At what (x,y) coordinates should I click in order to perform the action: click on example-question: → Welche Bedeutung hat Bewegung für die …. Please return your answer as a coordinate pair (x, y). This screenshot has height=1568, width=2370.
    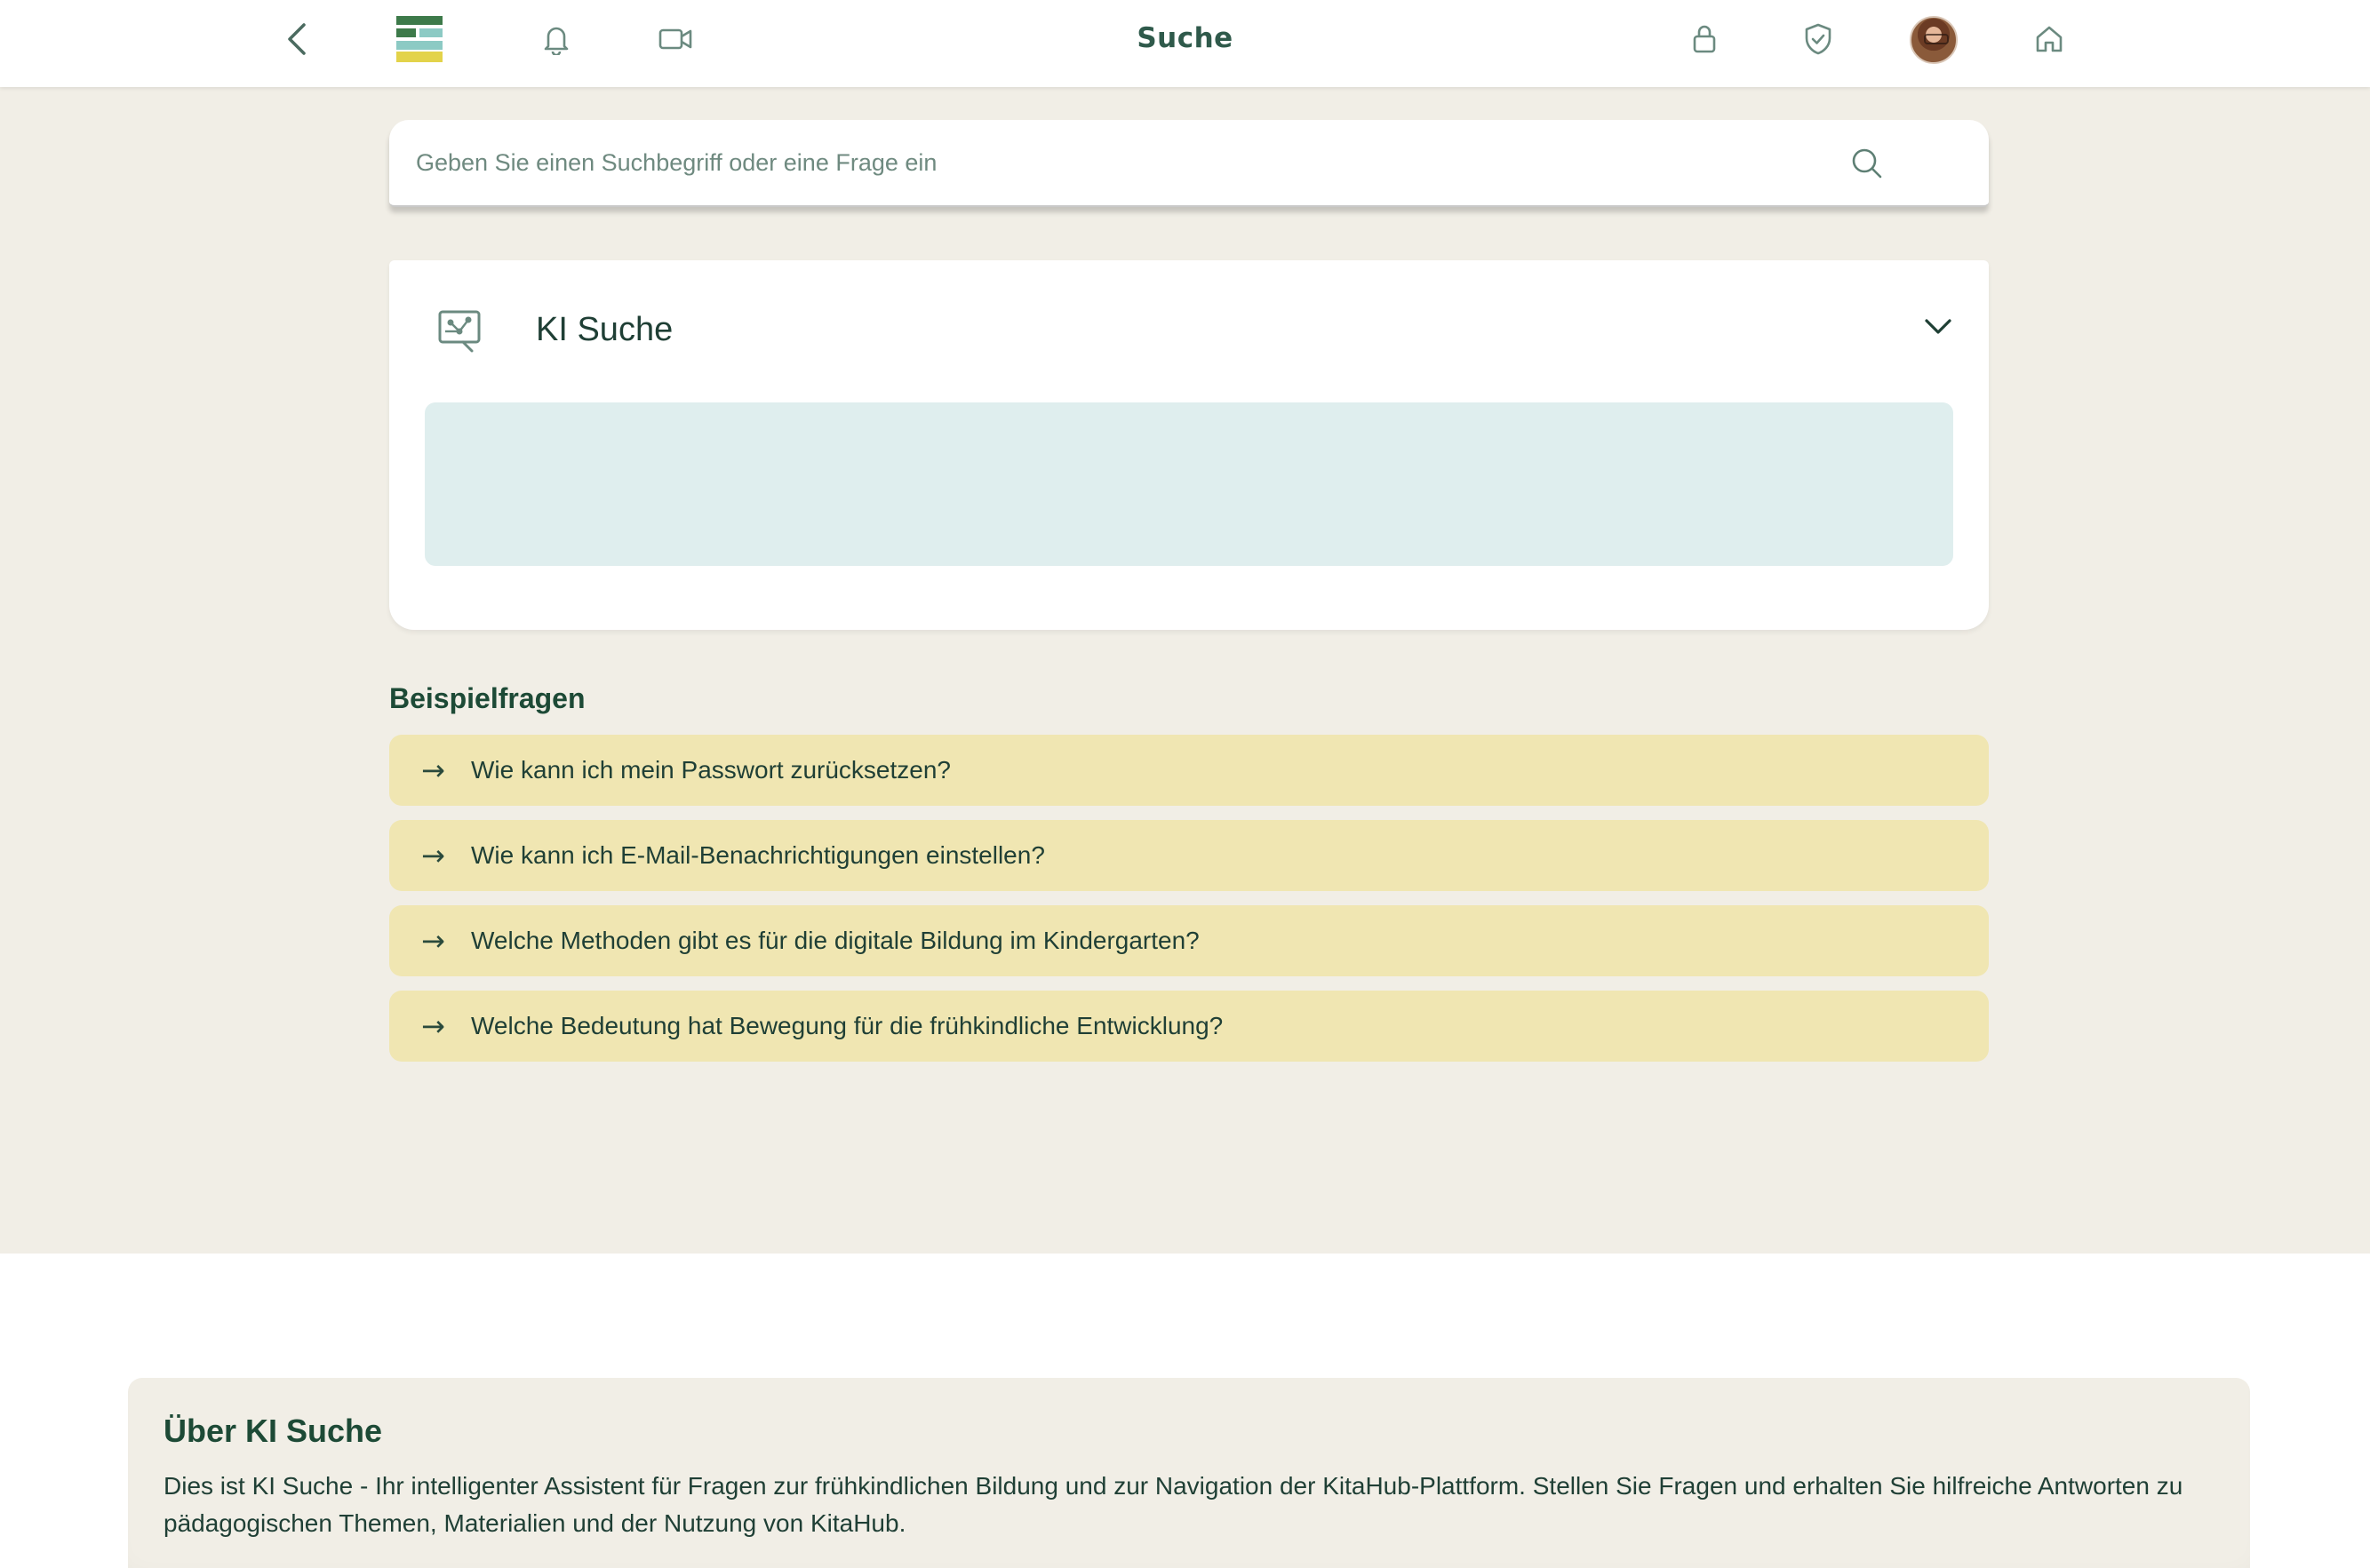
    Looking at the image, I should click on (1189, 1027).